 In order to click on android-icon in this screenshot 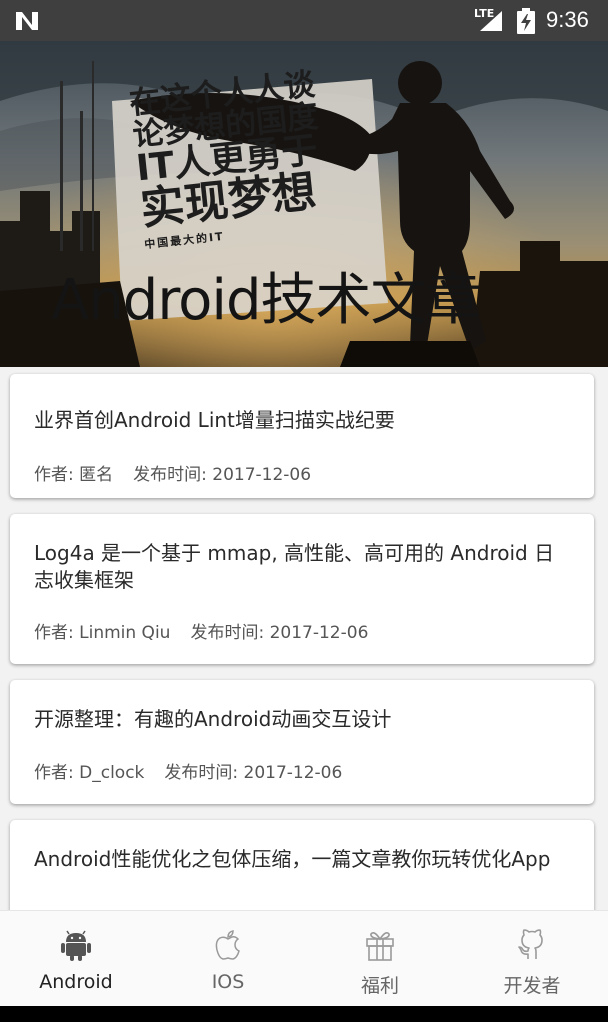, I will do `click(76, 945)`.